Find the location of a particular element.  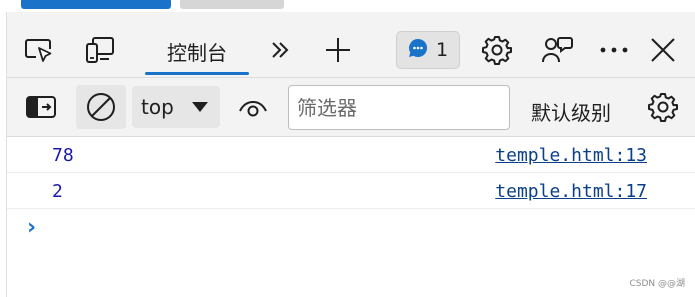

inspect-element-icon is located at coordinates (39, 50).